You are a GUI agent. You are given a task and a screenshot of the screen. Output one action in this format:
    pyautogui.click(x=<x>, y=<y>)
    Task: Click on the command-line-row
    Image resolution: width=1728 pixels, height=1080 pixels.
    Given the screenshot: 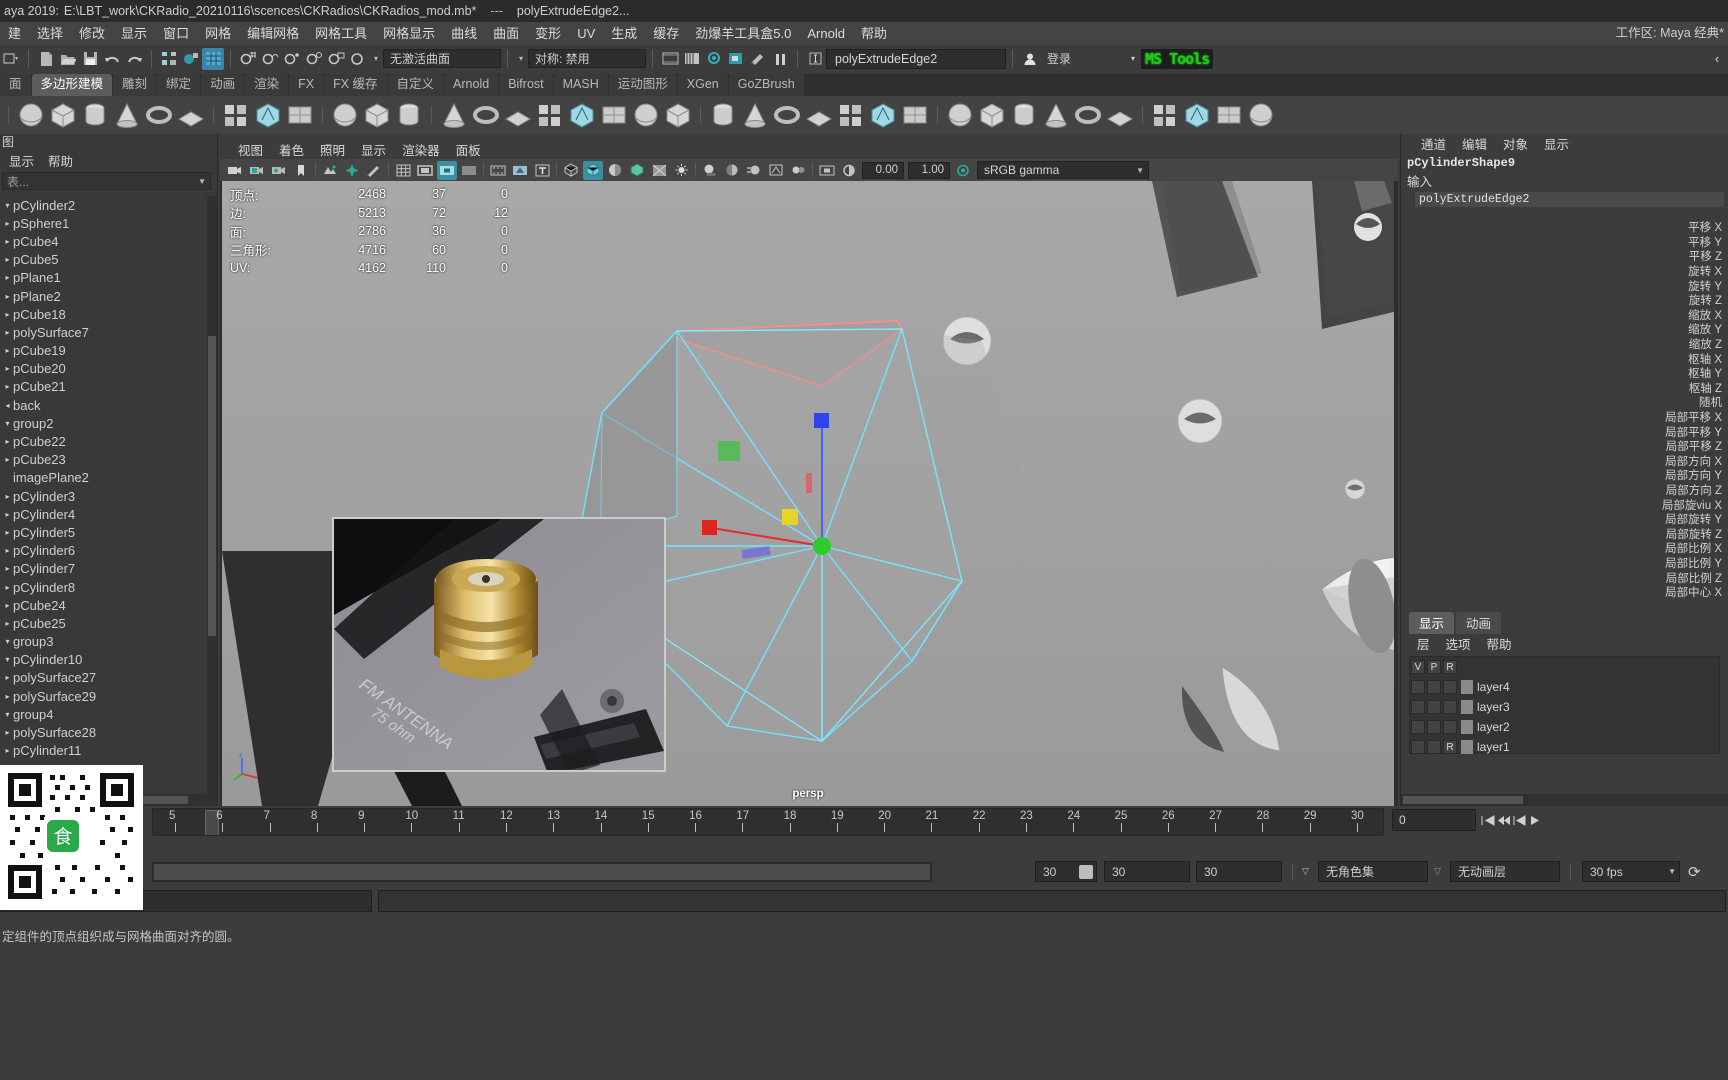 What is the action you would take?
    pyautogui.click(x=864, y=903)
    